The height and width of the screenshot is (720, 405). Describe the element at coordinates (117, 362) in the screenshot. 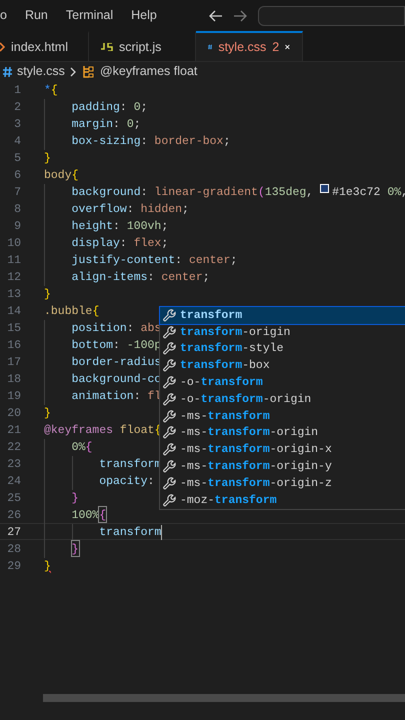

I see `code-token: border-radius` at that location.